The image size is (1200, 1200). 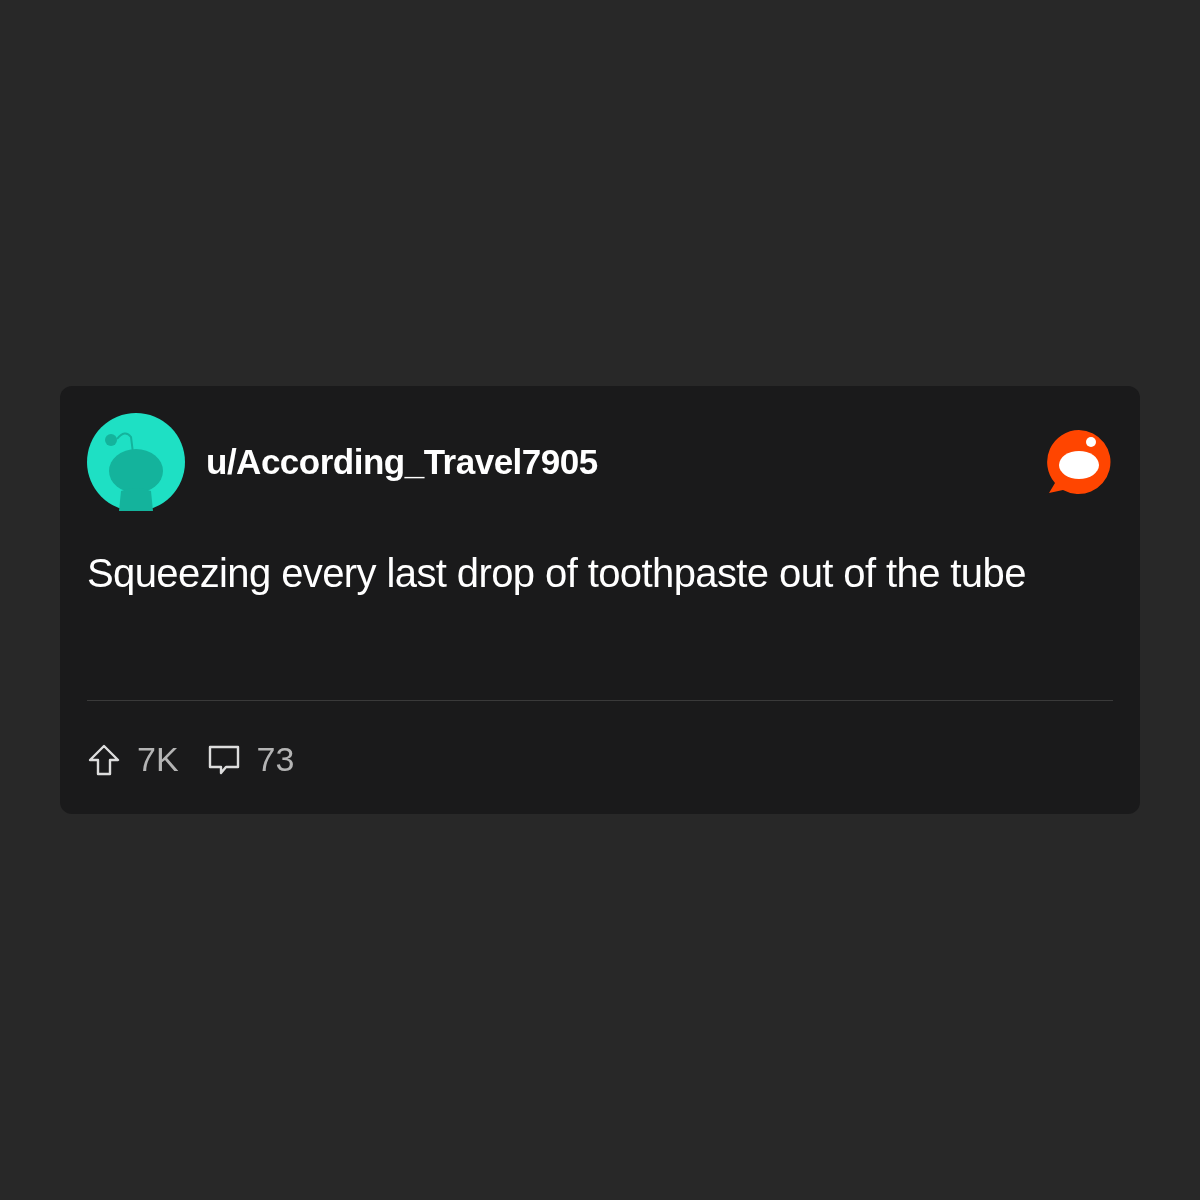 I want to click on avatar-icon, so click(x=136, y=462).